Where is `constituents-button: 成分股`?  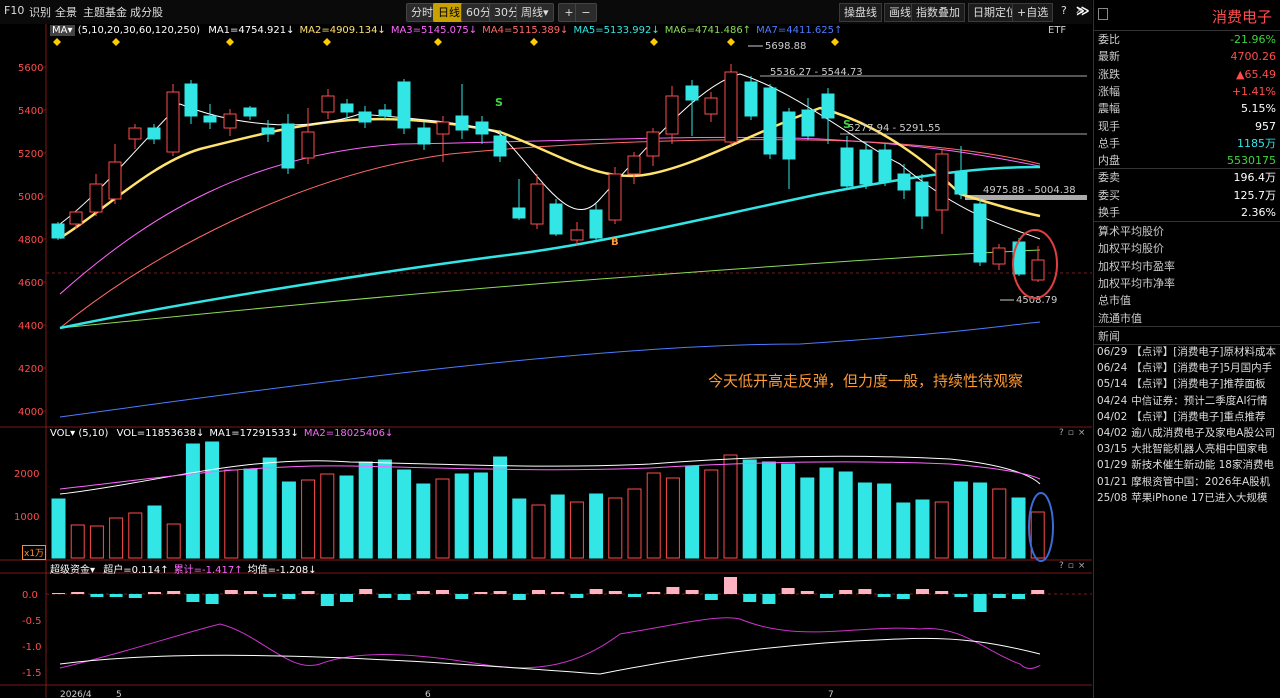
constituents-button: 成分股 is located at coordinates (146, 12).